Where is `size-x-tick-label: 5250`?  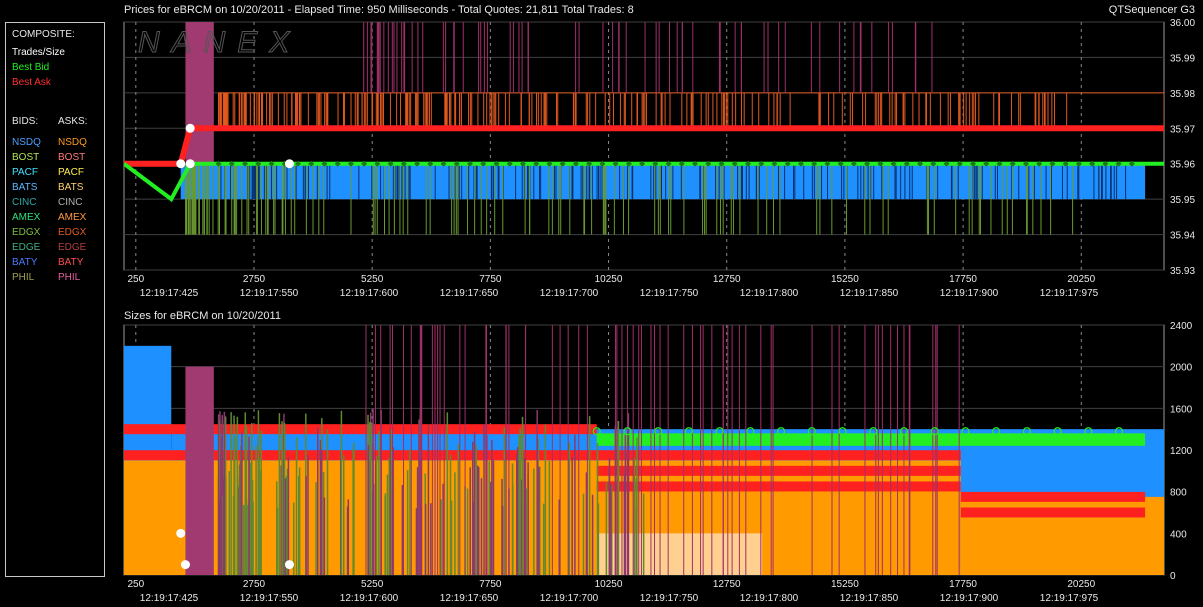
size-x-tick-label: 5250 is located at coordinates (372, 584).